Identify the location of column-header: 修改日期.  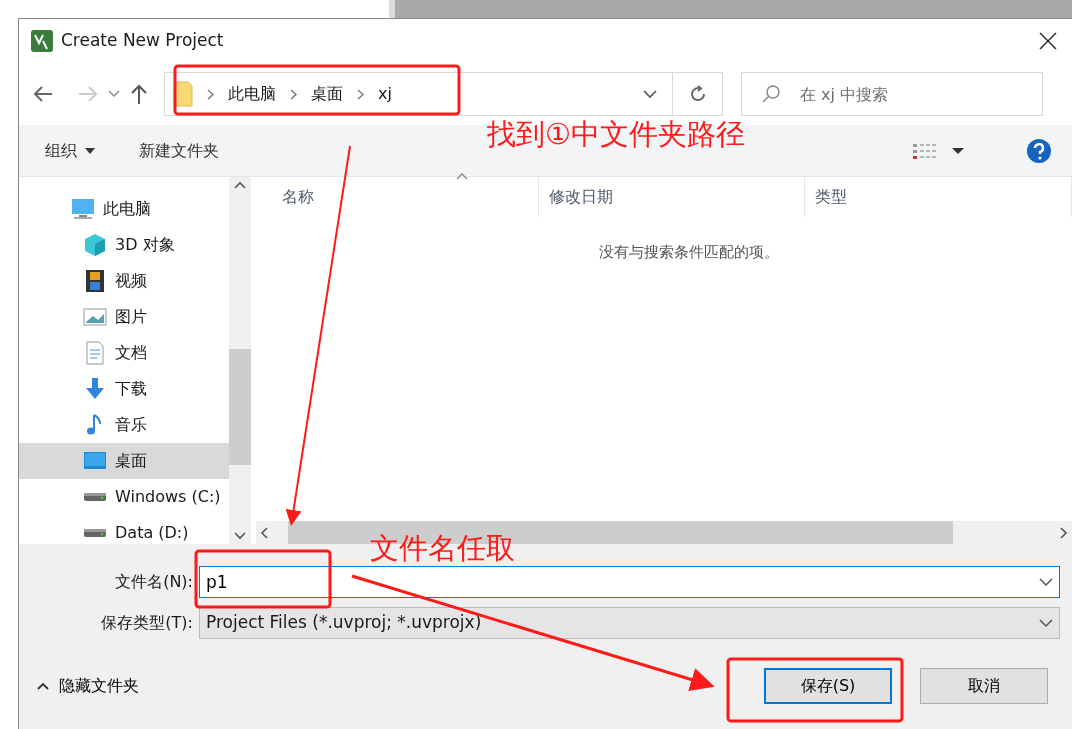
(672, 197).